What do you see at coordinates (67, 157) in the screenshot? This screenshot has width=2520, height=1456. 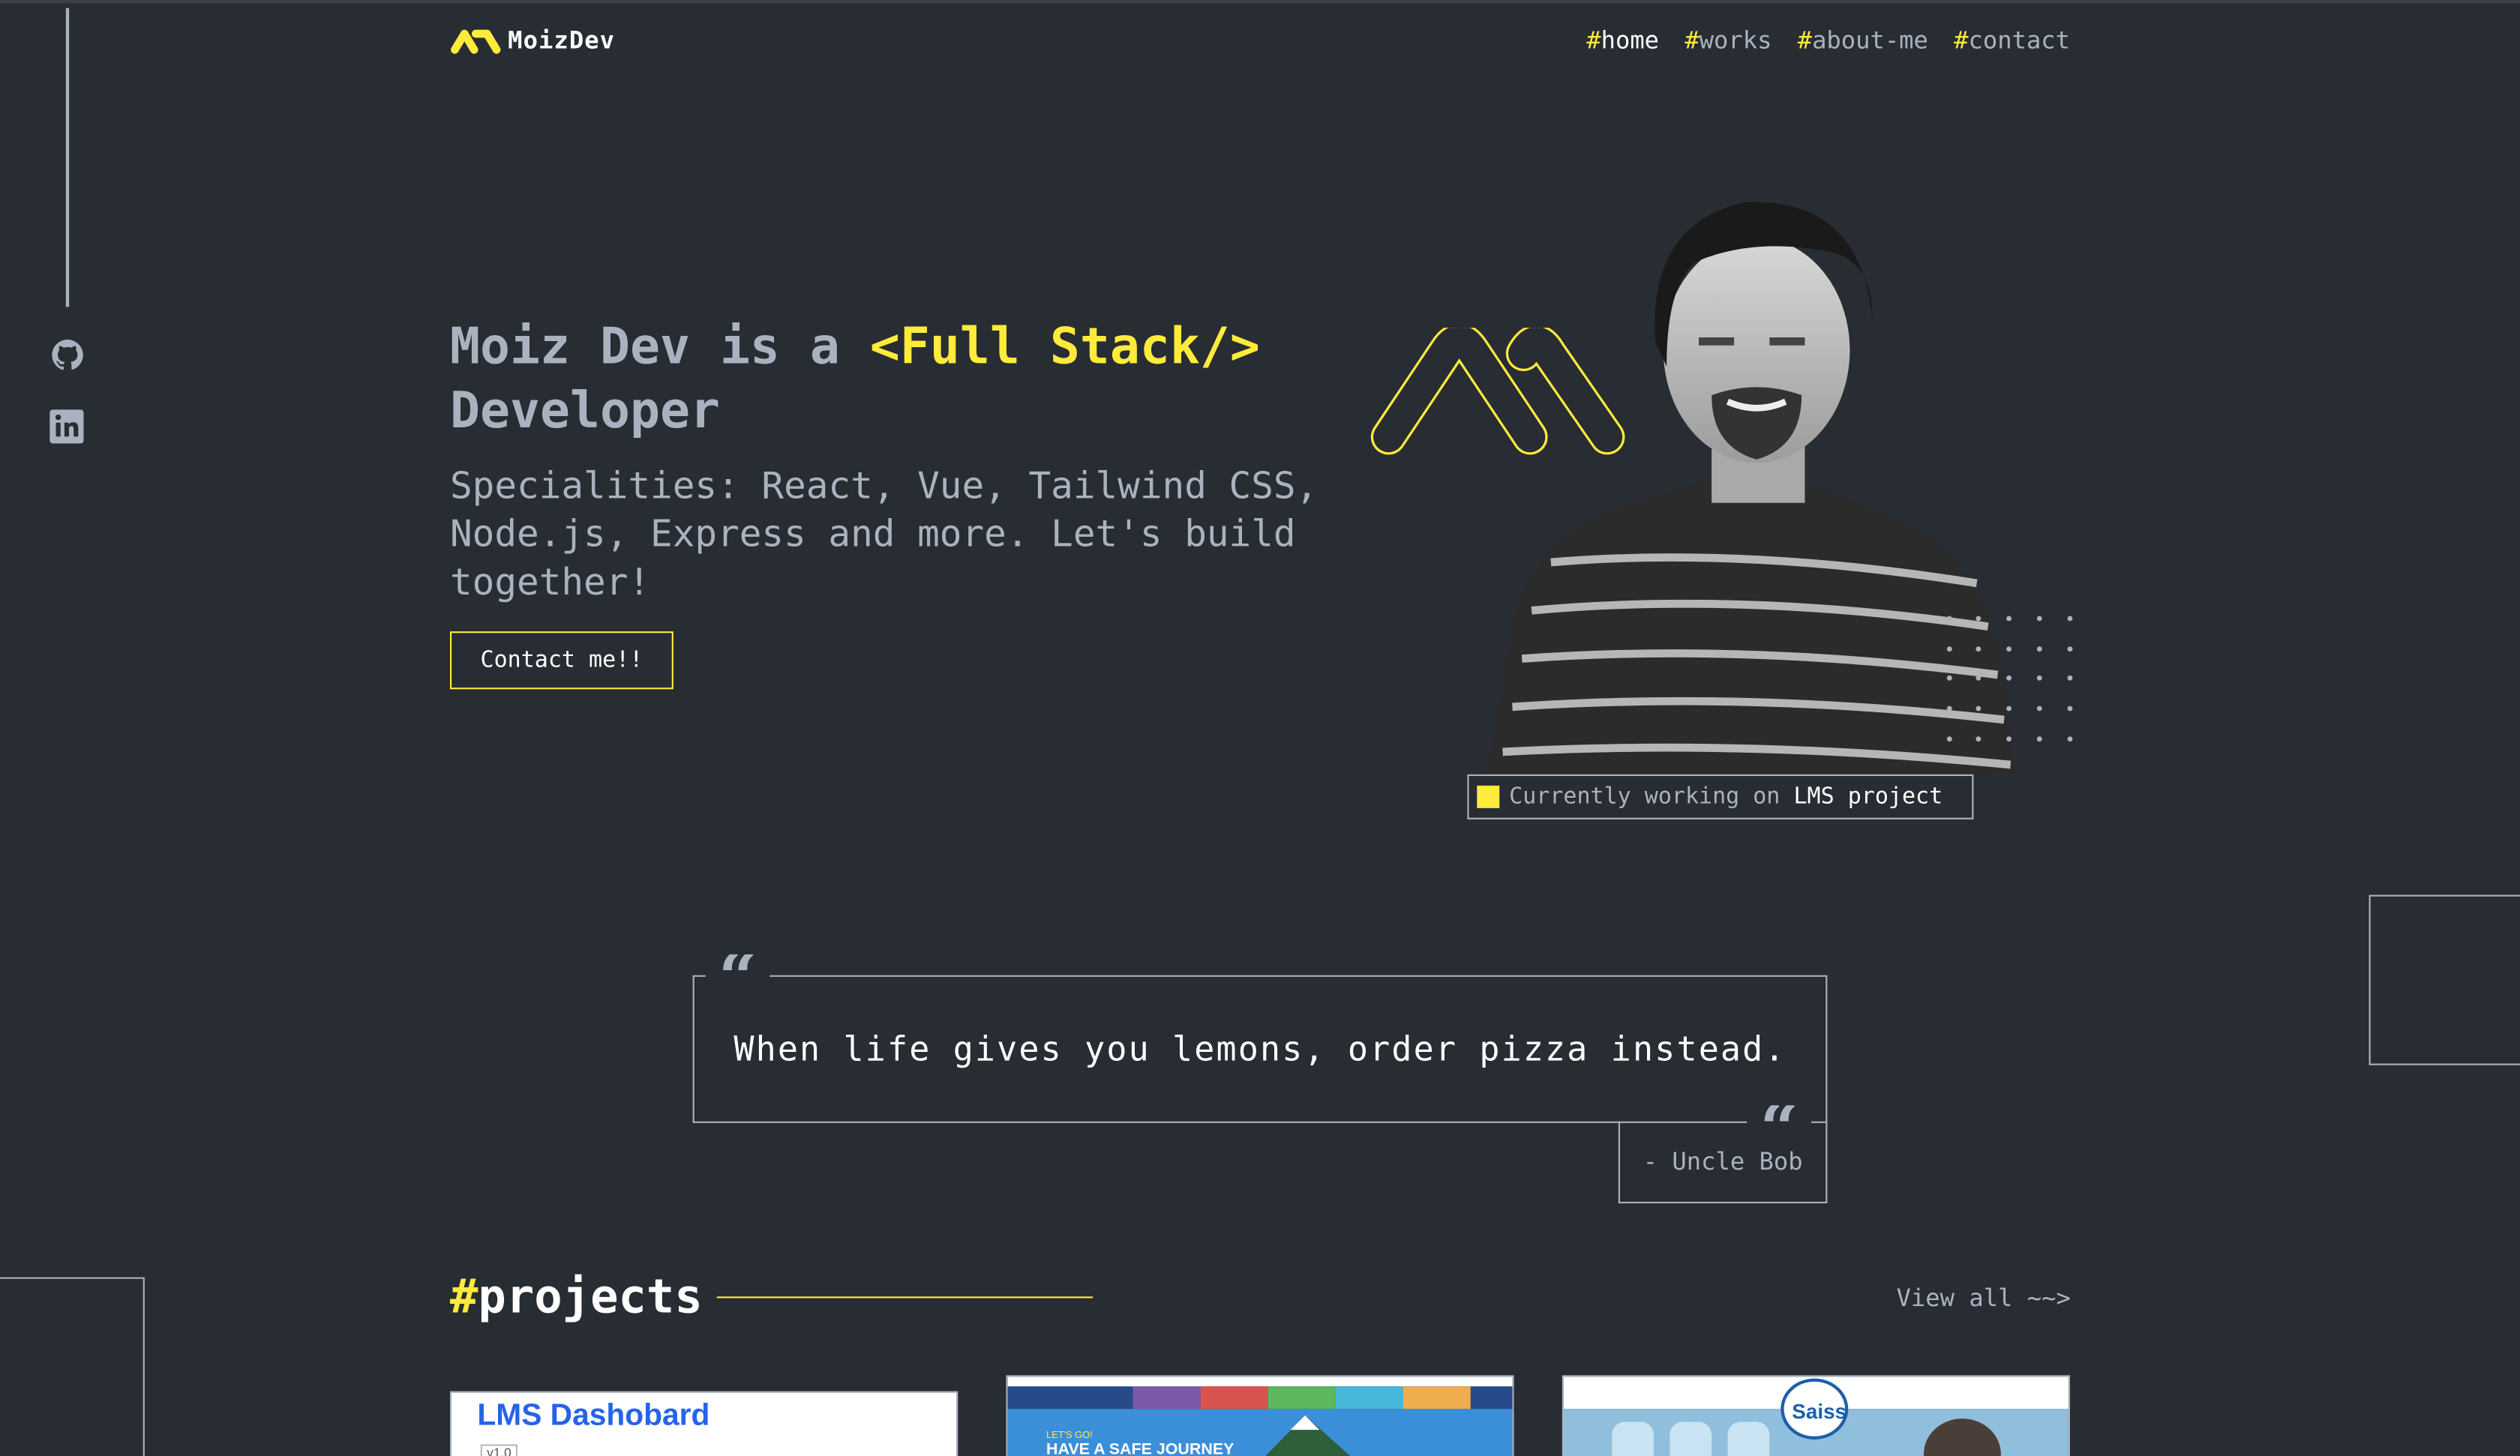 I see `social-sidebar-line` at bounding box center [67, 157].